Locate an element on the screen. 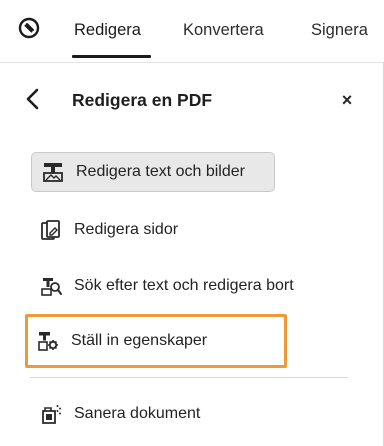 The height and width of the screenshot is (446, 384). menu-item-edit-text-images: Redigera text och bilder is located at coordinates (153, 172).